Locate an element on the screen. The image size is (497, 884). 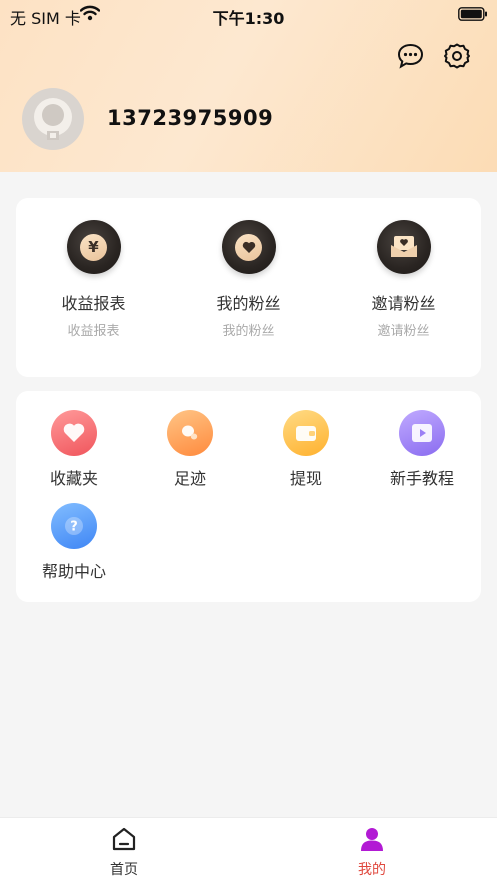
tool-label: 提现 is located at coordinates (305, 478).